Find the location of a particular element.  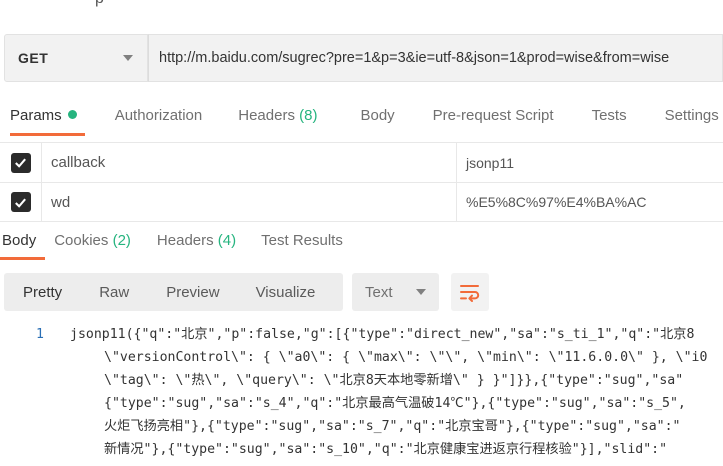

view-visualize-button: Visualize is located at coordinates (286, 292).